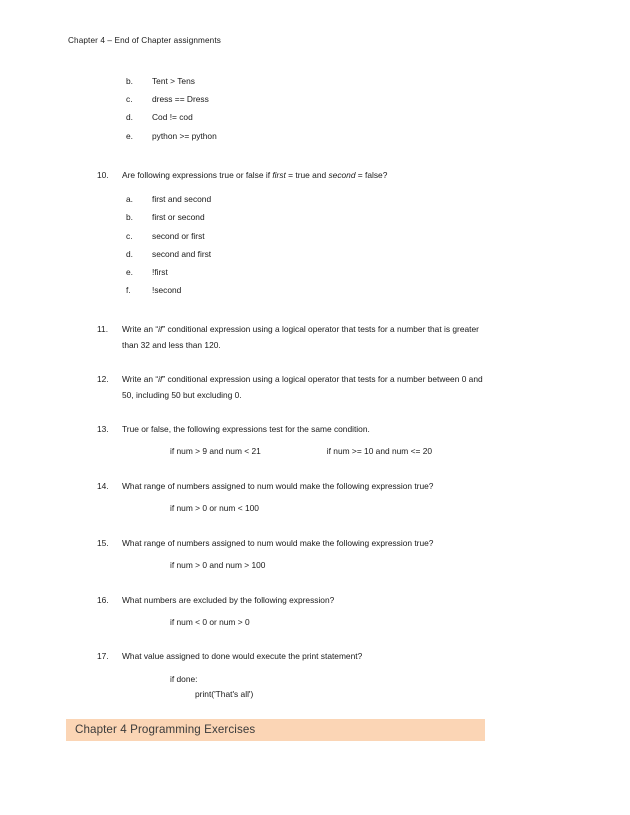  Describe the element at coordinates (184, 678) in the screenshot. I see `code-snippet-17-line-1: if done:` at that location.